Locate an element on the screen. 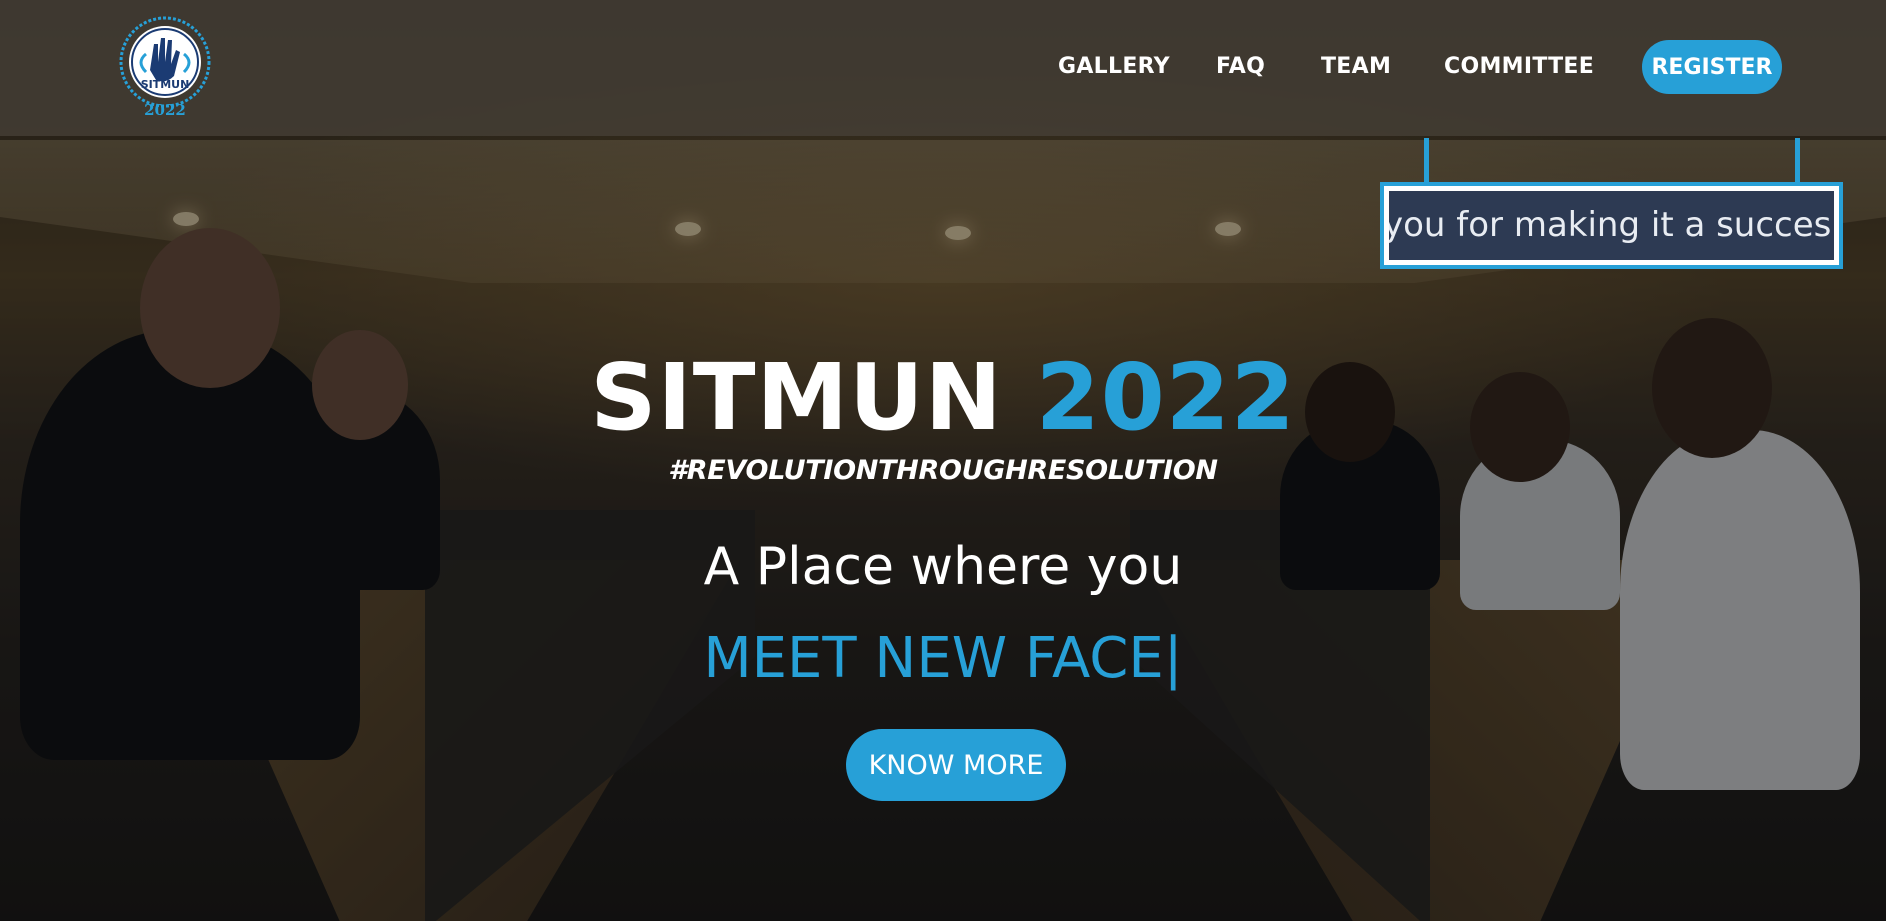 The width and height of the screenshot is (1886, 923). ticker-display: you for making it a succes is located at coordinates (1611, 225).